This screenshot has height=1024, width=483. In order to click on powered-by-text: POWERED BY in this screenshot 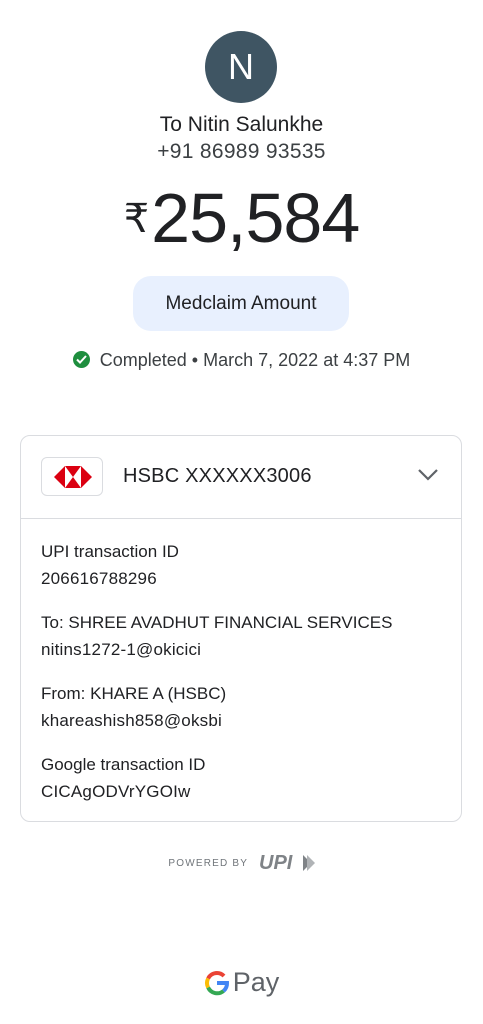, I will do `click(208, 863)`.